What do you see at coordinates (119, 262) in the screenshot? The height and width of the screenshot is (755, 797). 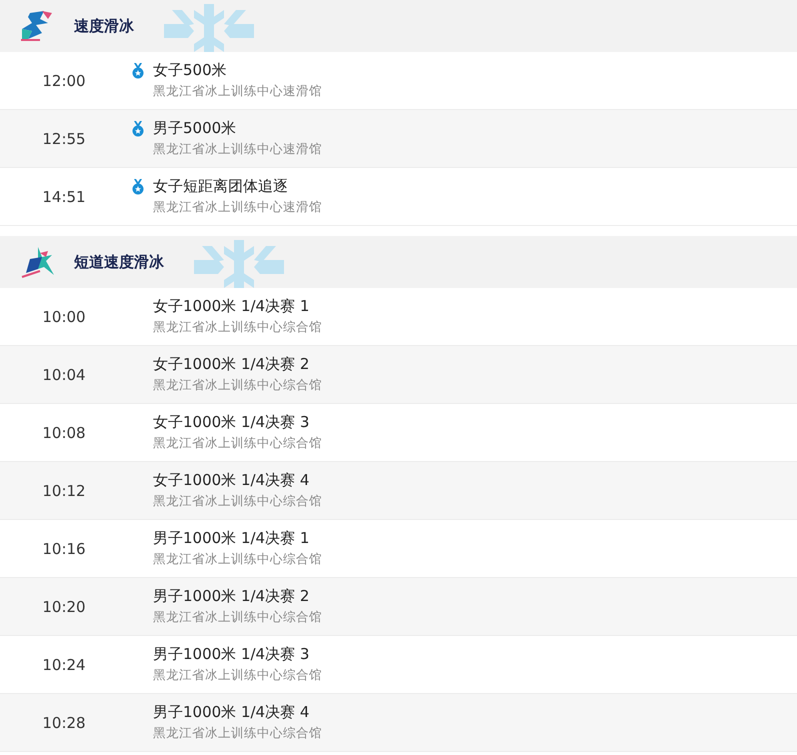 I see `sport-title: 短道速度滑冰` at bounding box center [119, 262].